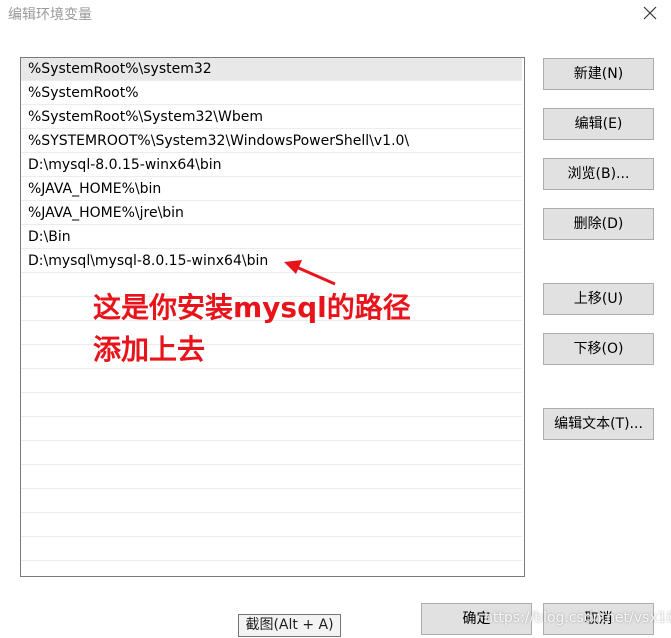 This screenshot has width=671, height=638. What do you see at coordinates (650, 13) in the screenshot?
I see `close-icon` at bounding box center [650, 13].